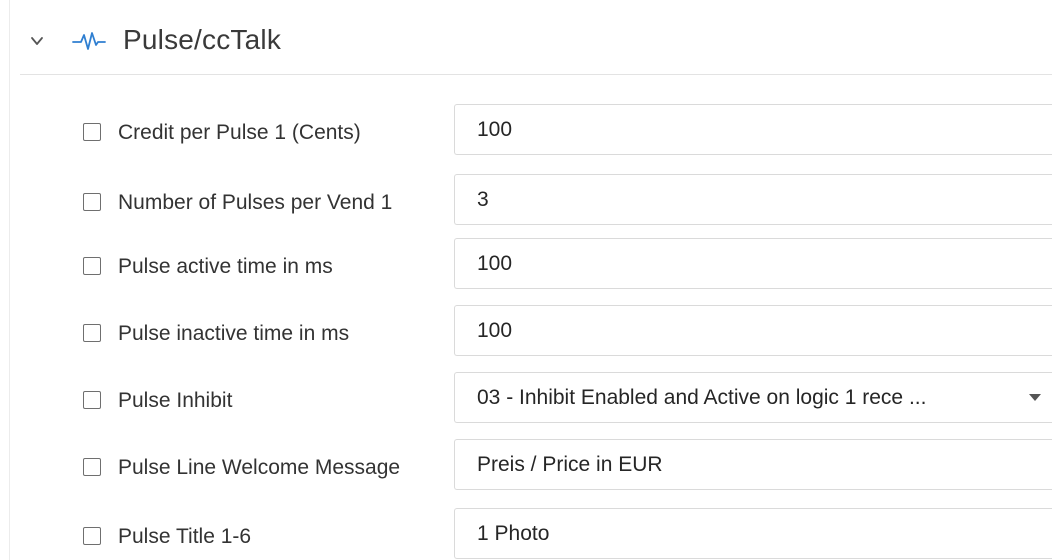 This screenshot has height=560, width=1052. I want to click on credit-per-pulse-input: 100, so click(753, 129).